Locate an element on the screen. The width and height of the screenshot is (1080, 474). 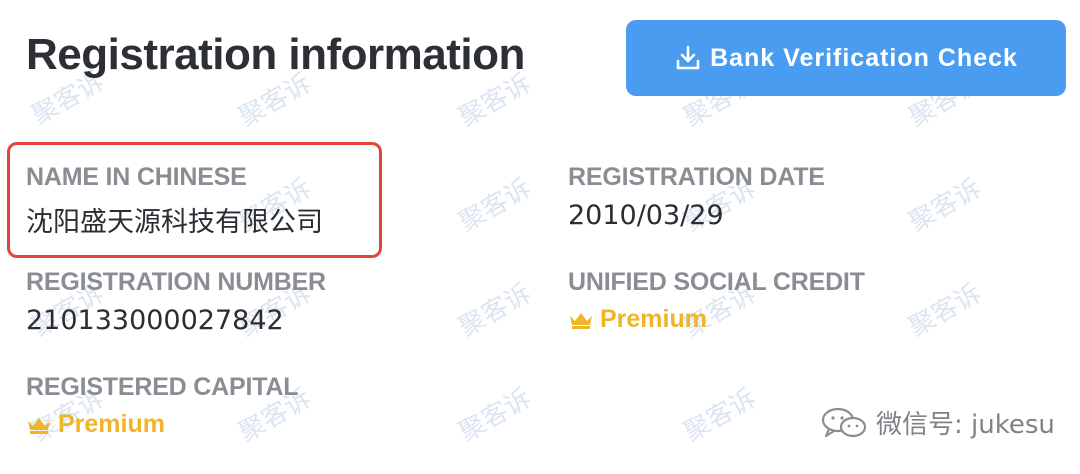
field-registered-capital: REGISTERED CAPITAL Premium is located at coordinates (162, 406).